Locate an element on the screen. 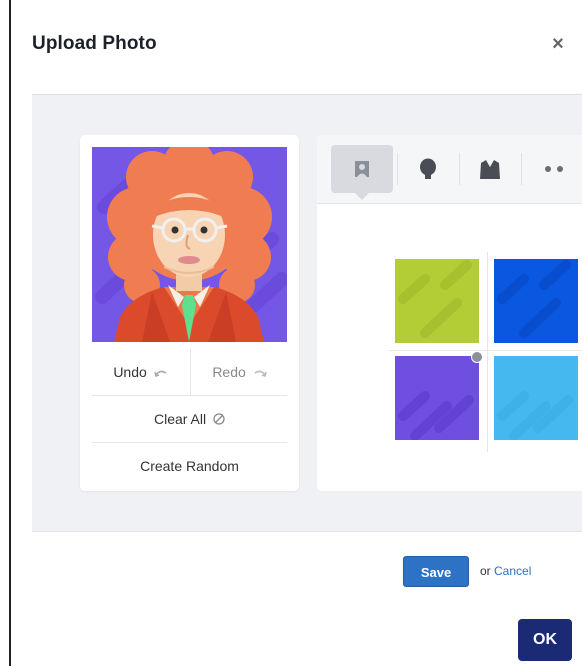  undo-arrow-icon is located at coordinates (160, 373).